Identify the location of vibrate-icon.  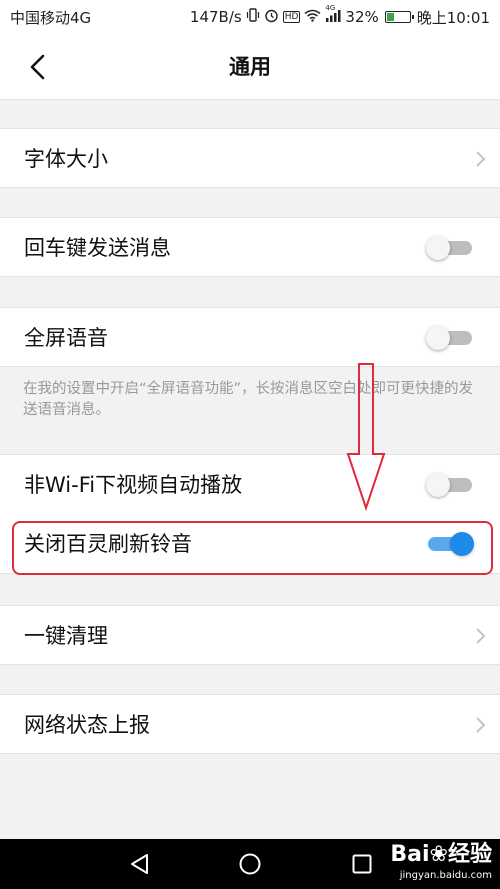
(253, 17).